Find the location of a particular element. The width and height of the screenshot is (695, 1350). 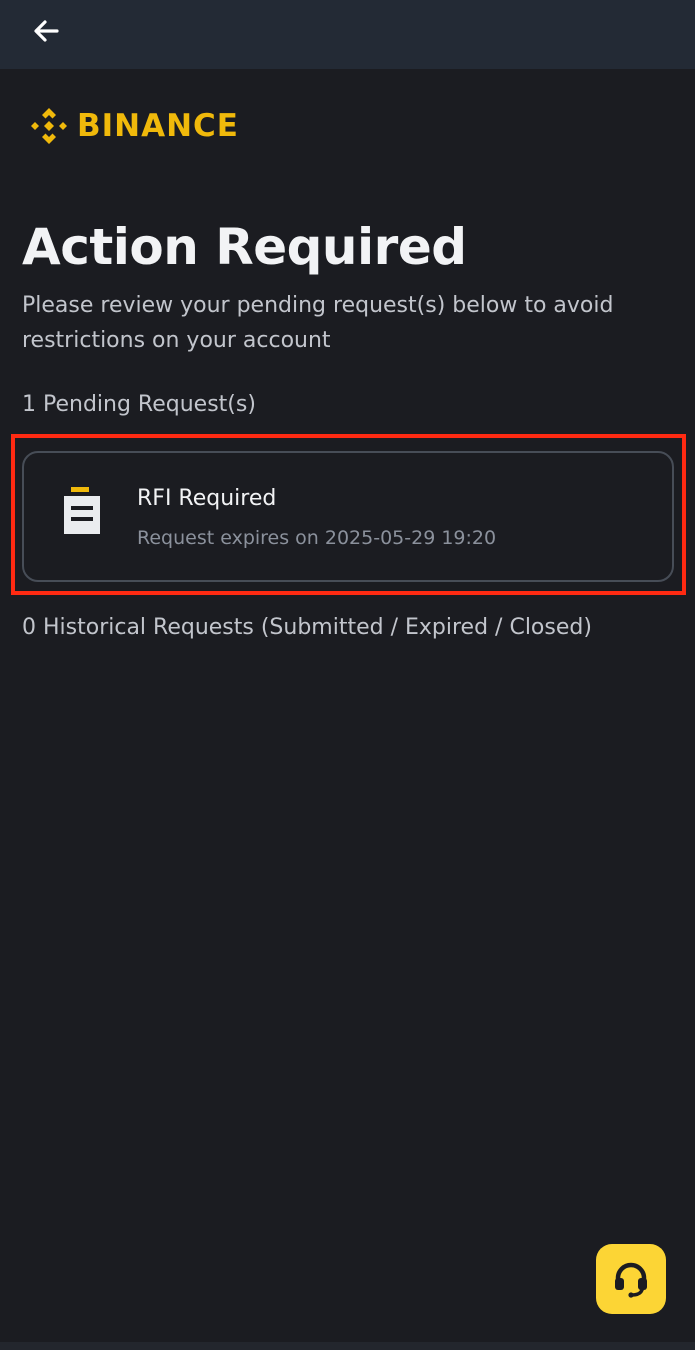

headset-icon is located at coordinates (631, 1280).